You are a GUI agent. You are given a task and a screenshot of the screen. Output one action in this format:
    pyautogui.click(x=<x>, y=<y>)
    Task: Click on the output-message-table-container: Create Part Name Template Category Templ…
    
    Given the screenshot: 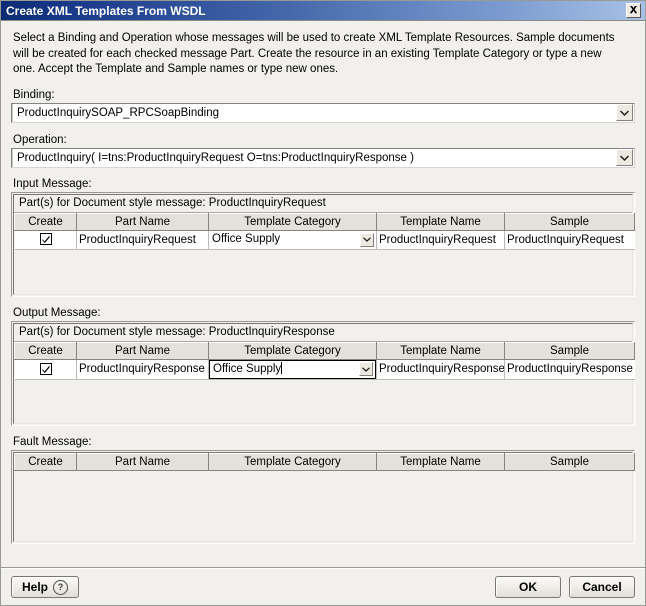 What is the action you would take?
    pyautogui.click(x=324, y=382)
    